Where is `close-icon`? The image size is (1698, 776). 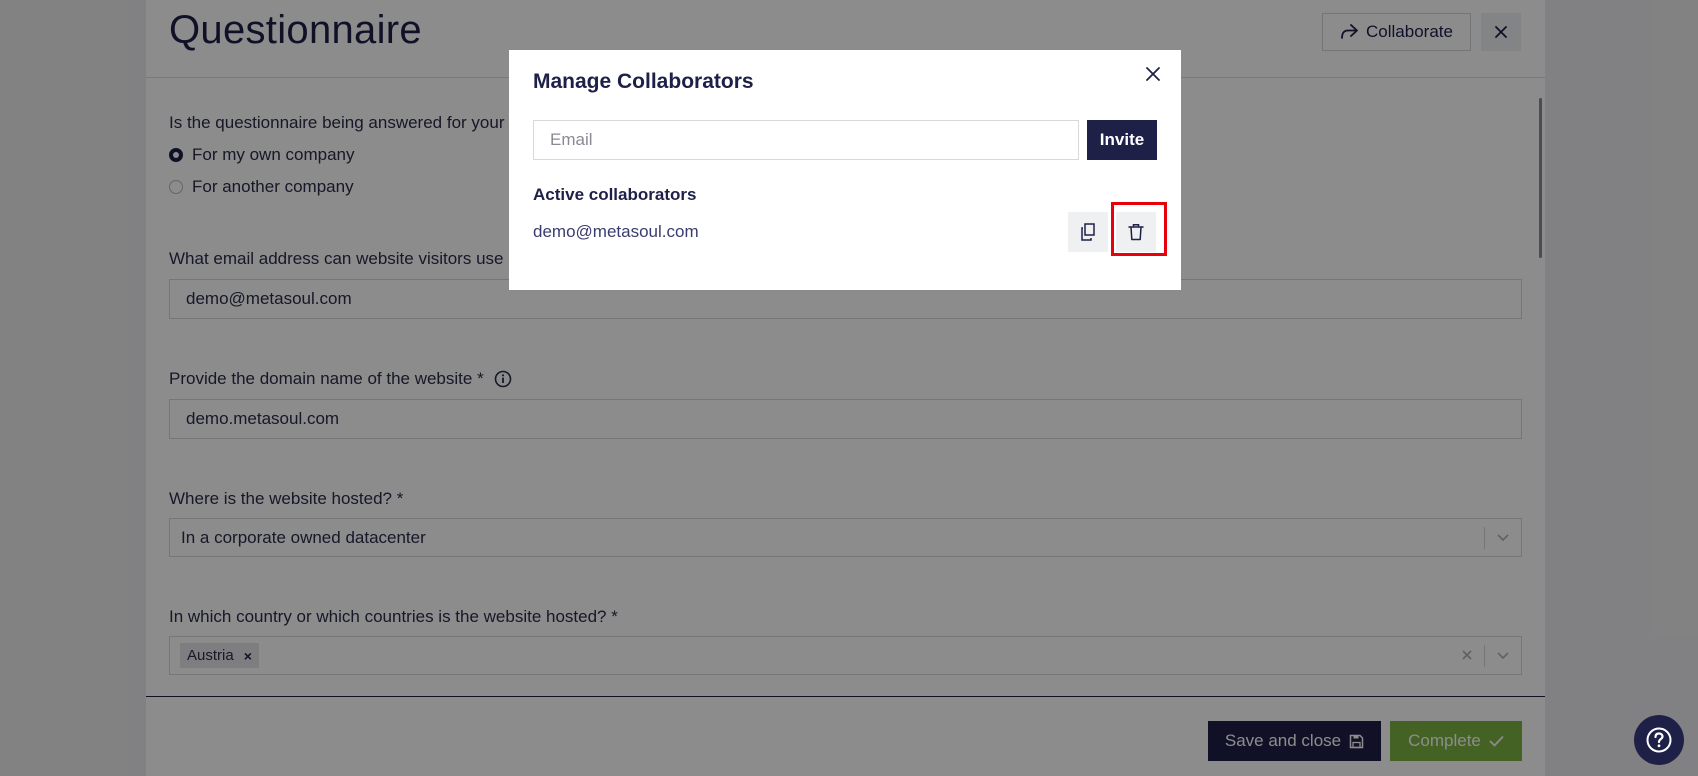 close-icon is located at coordinates (1153, 74).